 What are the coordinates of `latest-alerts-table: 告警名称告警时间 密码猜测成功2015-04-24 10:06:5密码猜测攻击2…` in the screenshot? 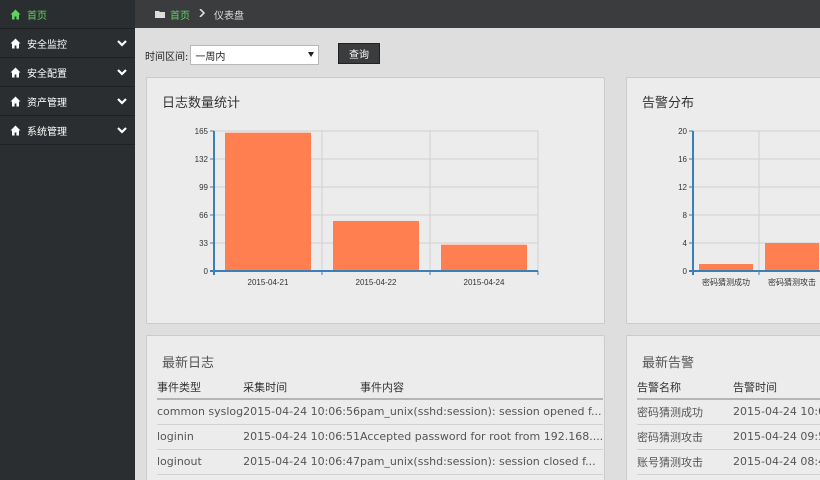 It's located at (728, 425).